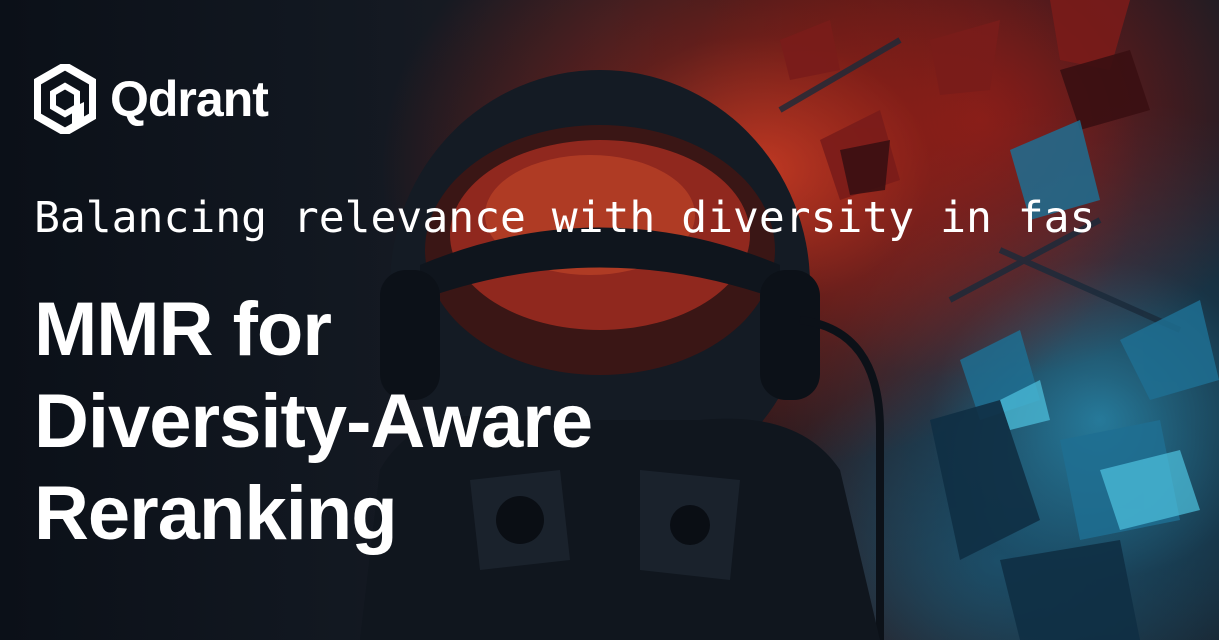  I want to click on qdrant-hexagon-icon, so click(65, 99).